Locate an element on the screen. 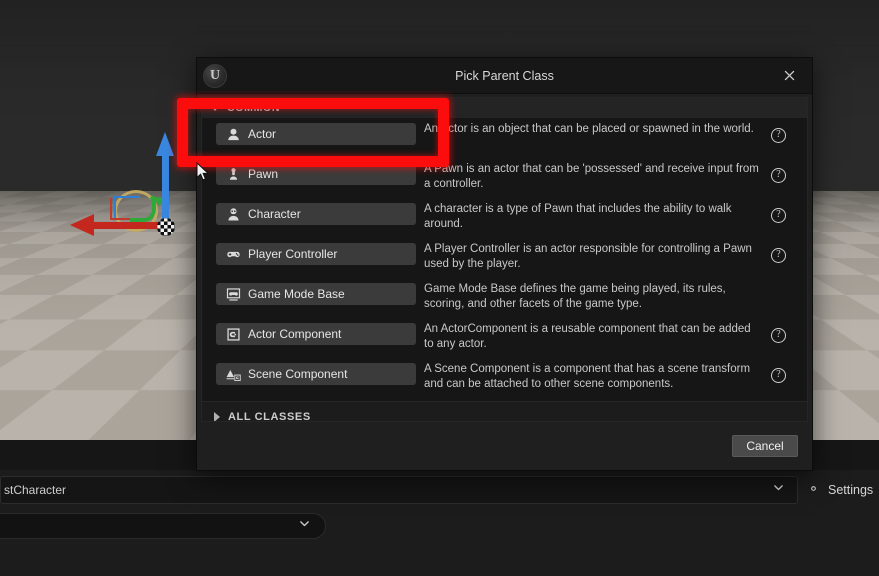 The width and height of the screenshot is (879, 576). gear-icon is located at coordinates (813, 490).